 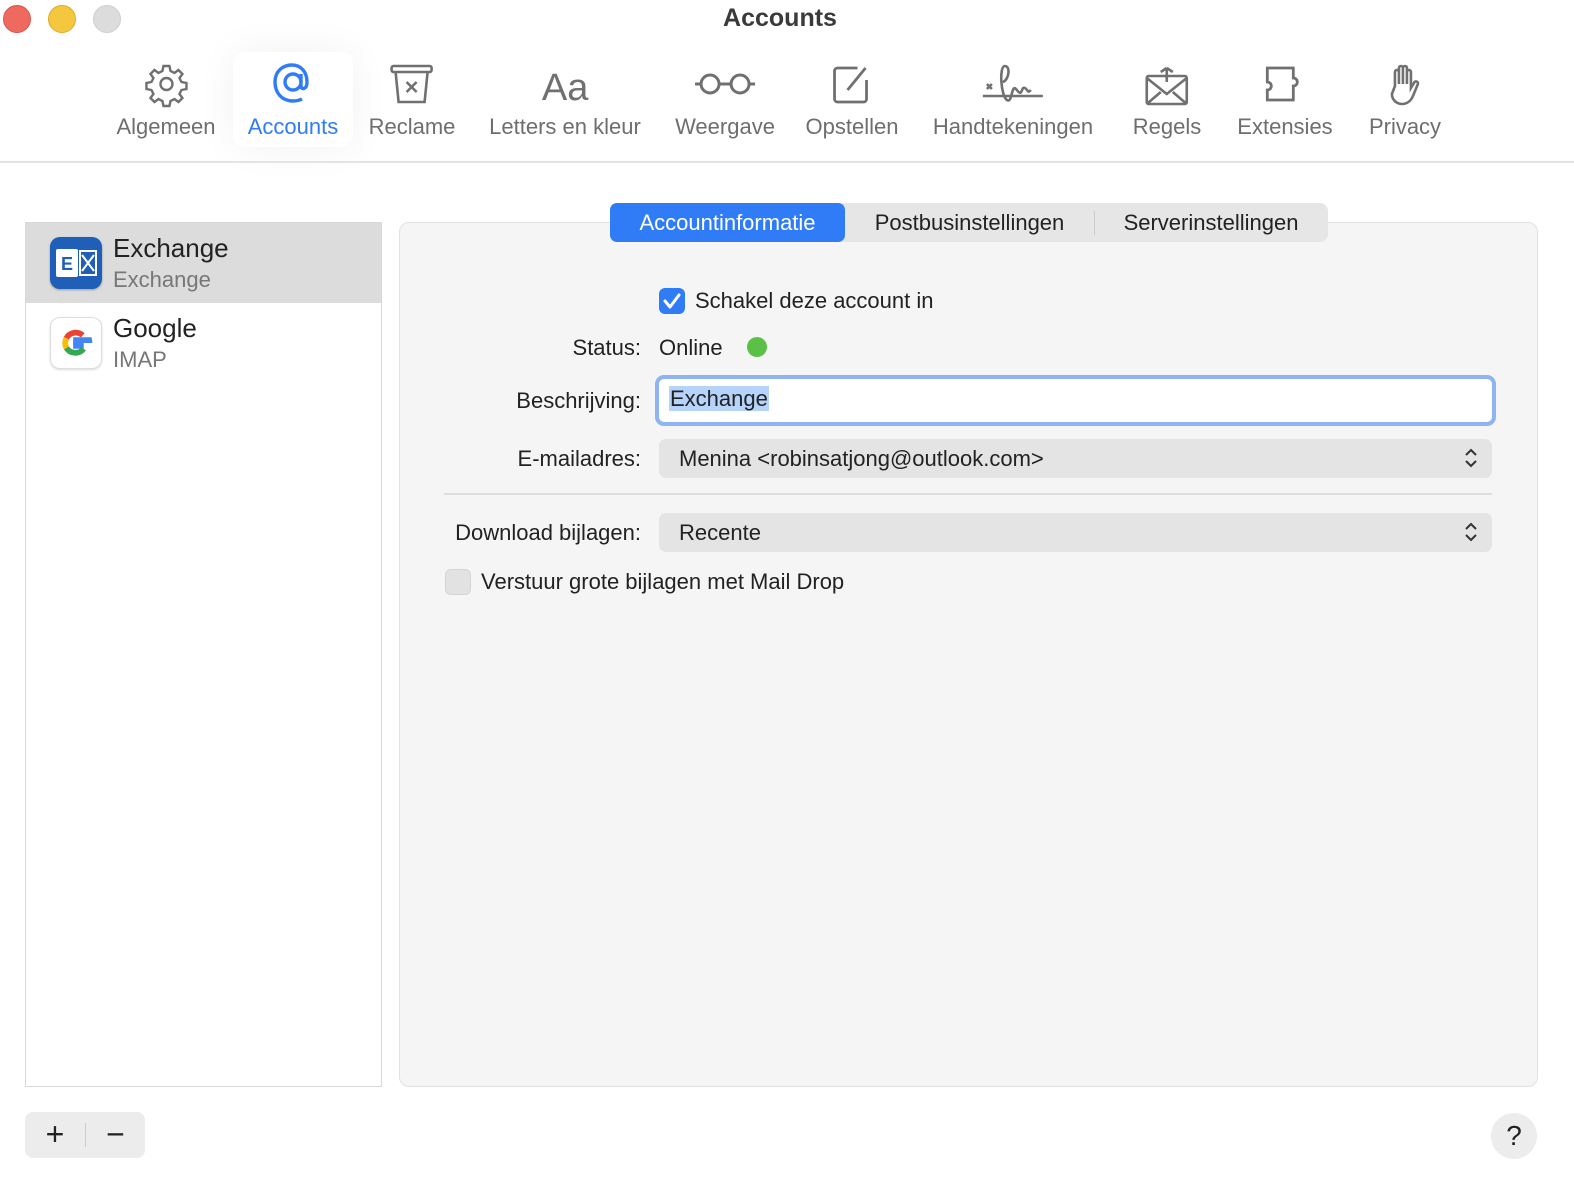 I want to click on help-button: ?, so click(x=1514, y=1136).